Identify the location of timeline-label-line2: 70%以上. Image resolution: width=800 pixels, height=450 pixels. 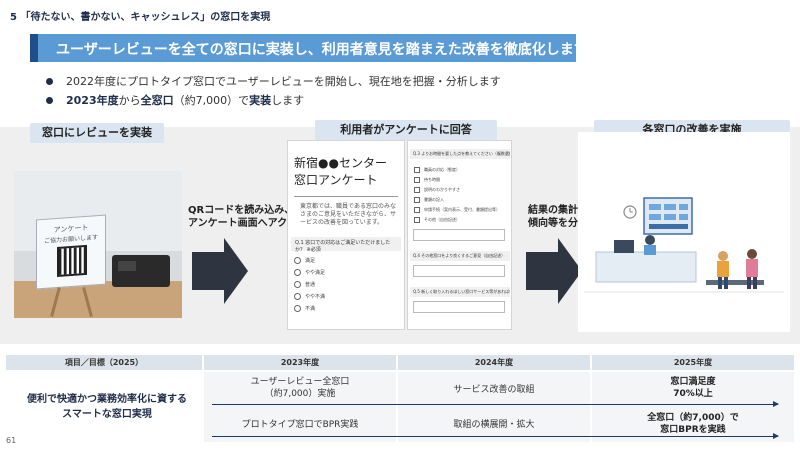
(693, 394).